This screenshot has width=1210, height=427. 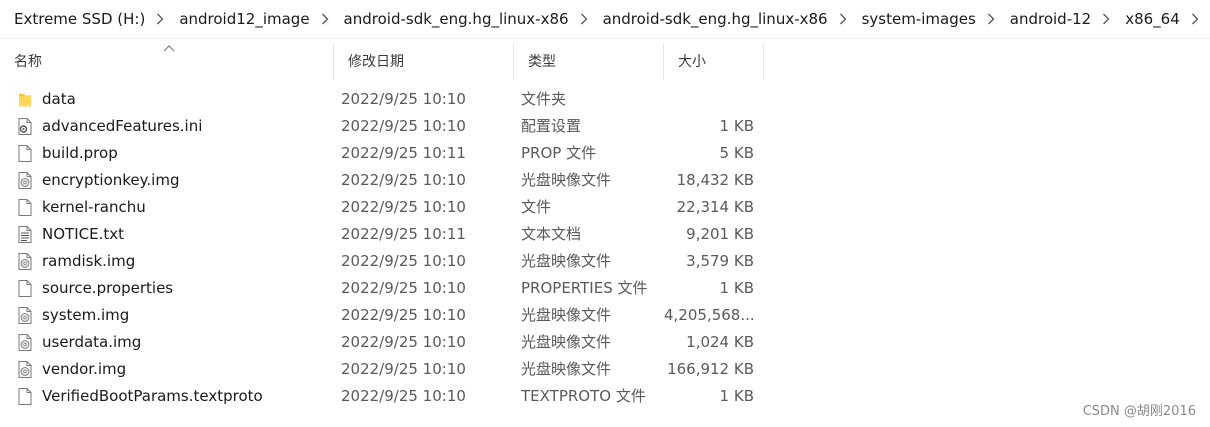 What do you see at coordinates (583, 396) in the screenshot?
I see `file-type: TEXTPROTO 文件` at bounding box center [583, 396].